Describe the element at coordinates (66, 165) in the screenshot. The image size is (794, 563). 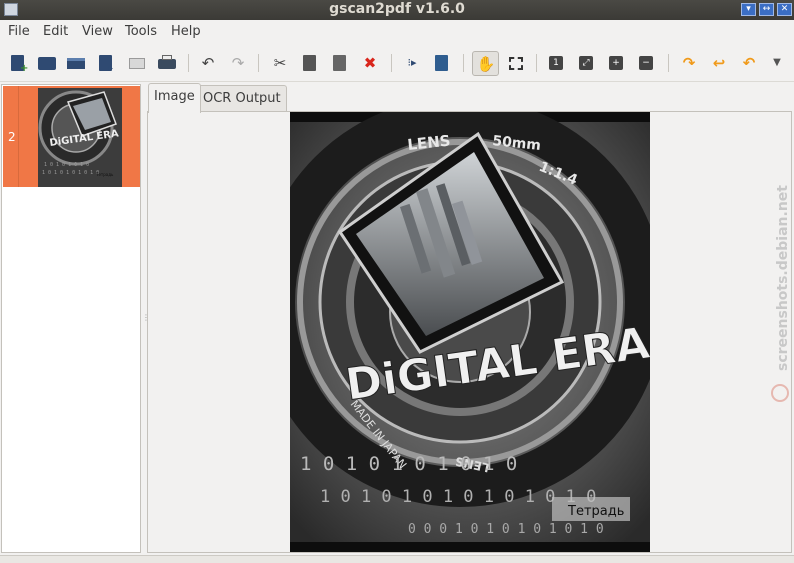
I see `svg-text: 1 0 1 0 1 0 1 0` at that location.